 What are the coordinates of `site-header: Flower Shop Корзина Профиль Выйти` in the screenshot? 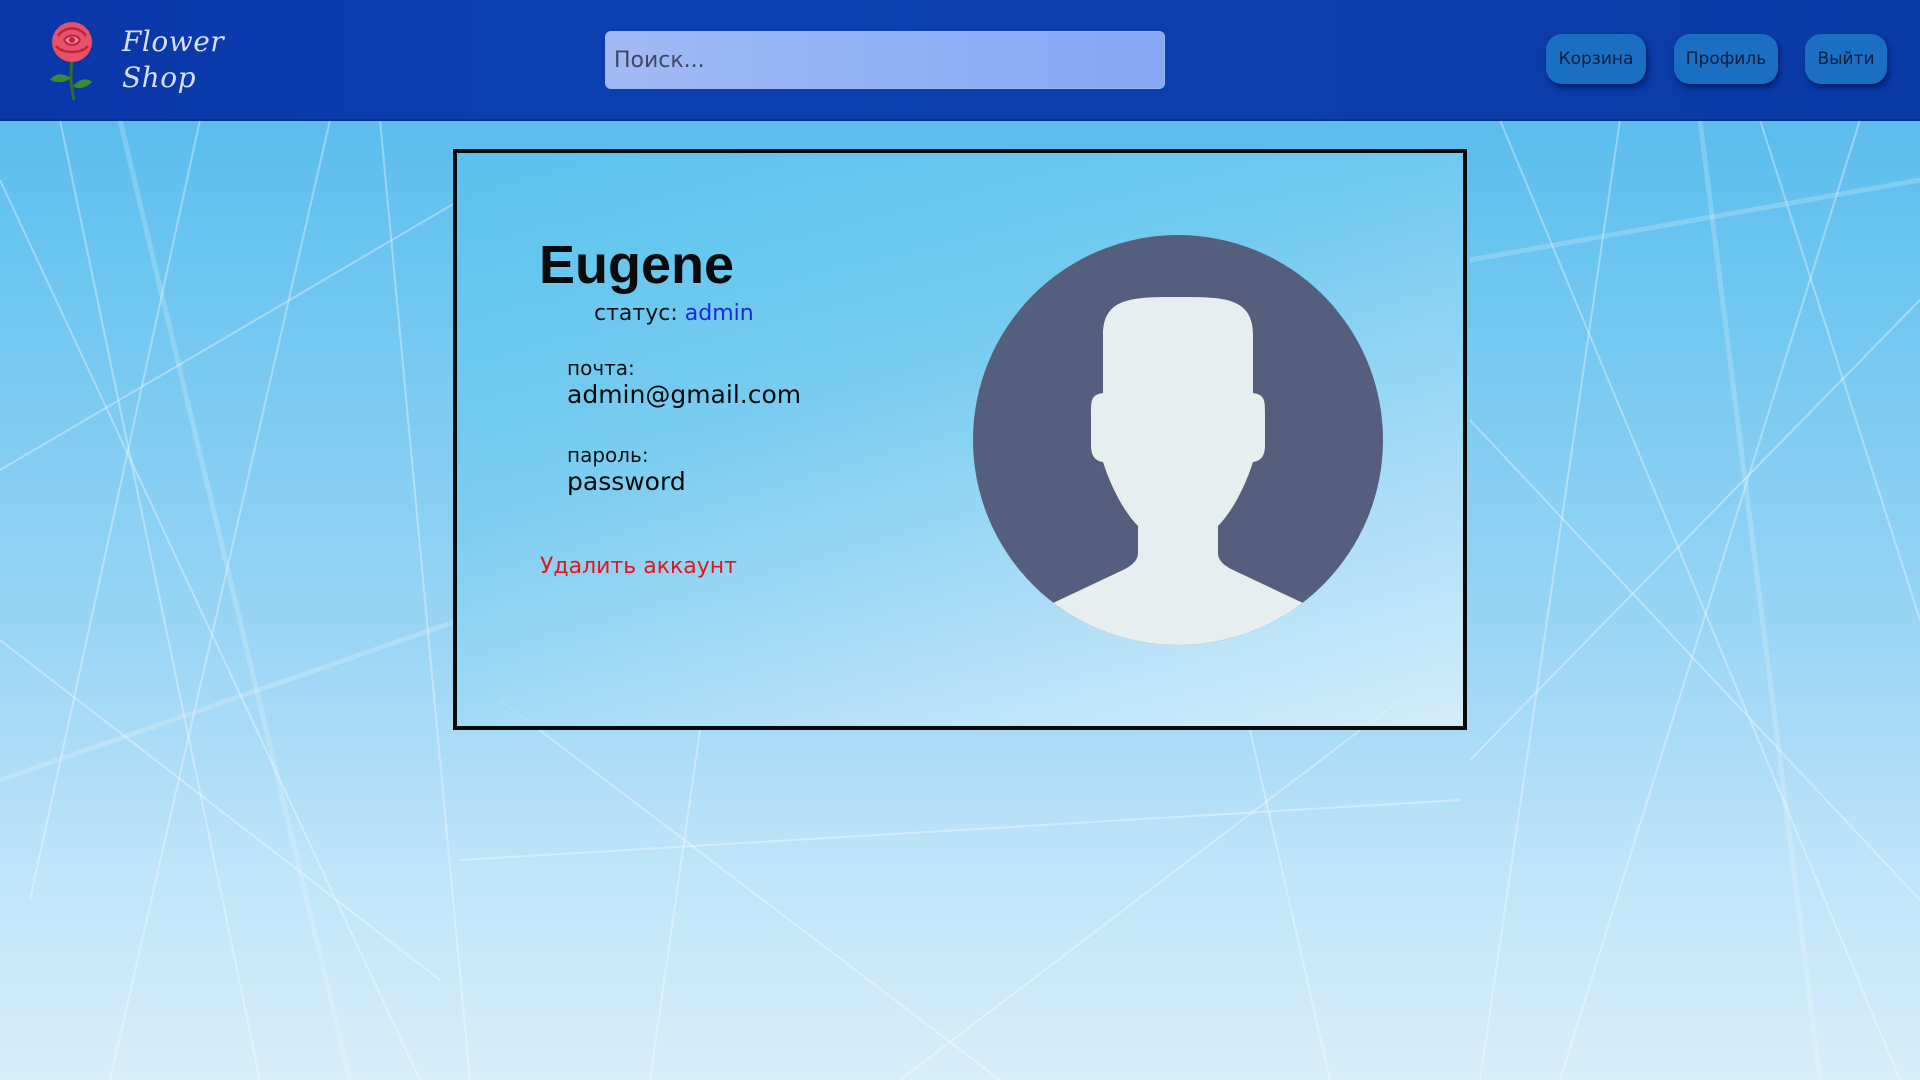 It's located at (960, 60).